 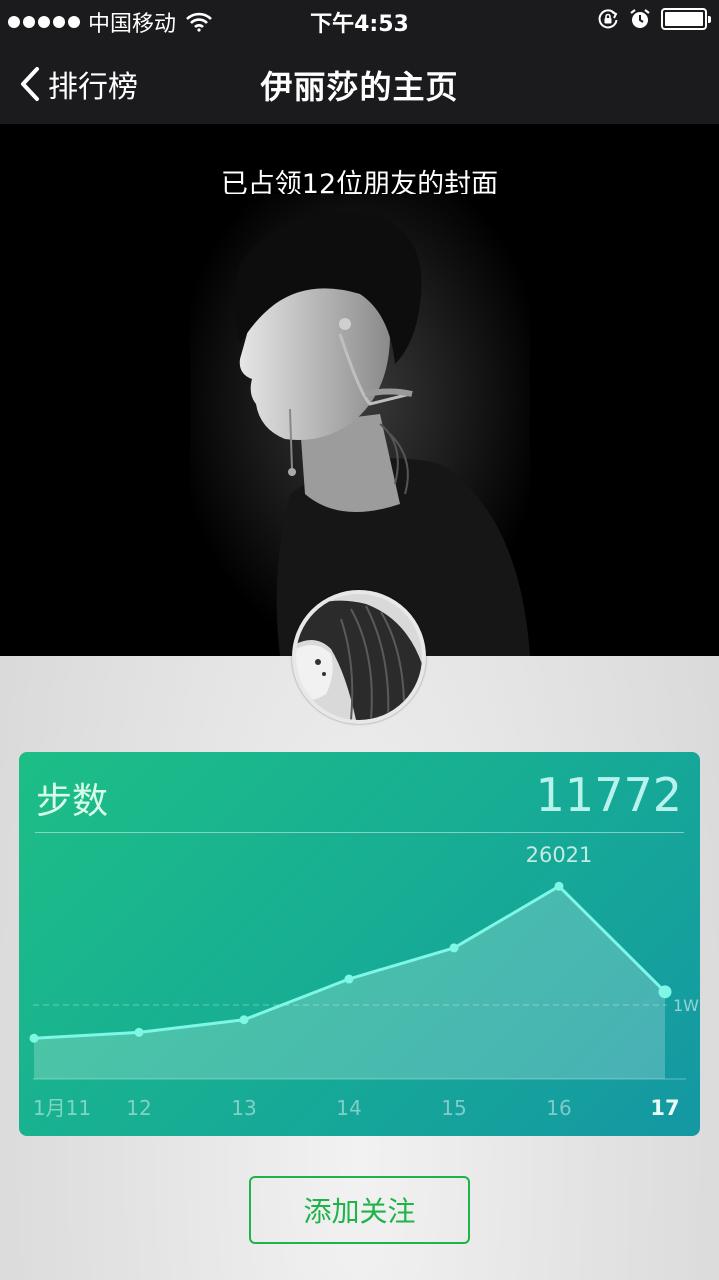 I want to click on battery-fill, so click(x=684, y=19).